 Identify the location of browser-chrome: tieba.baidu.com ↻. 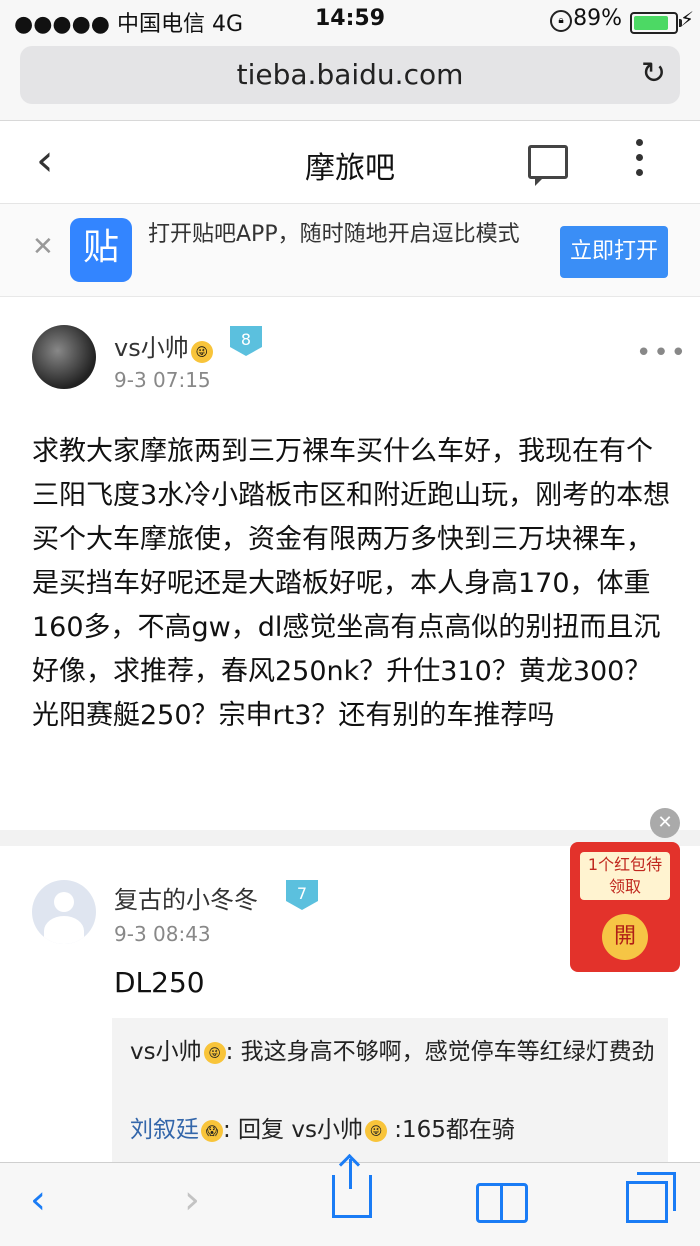
(350, 80).